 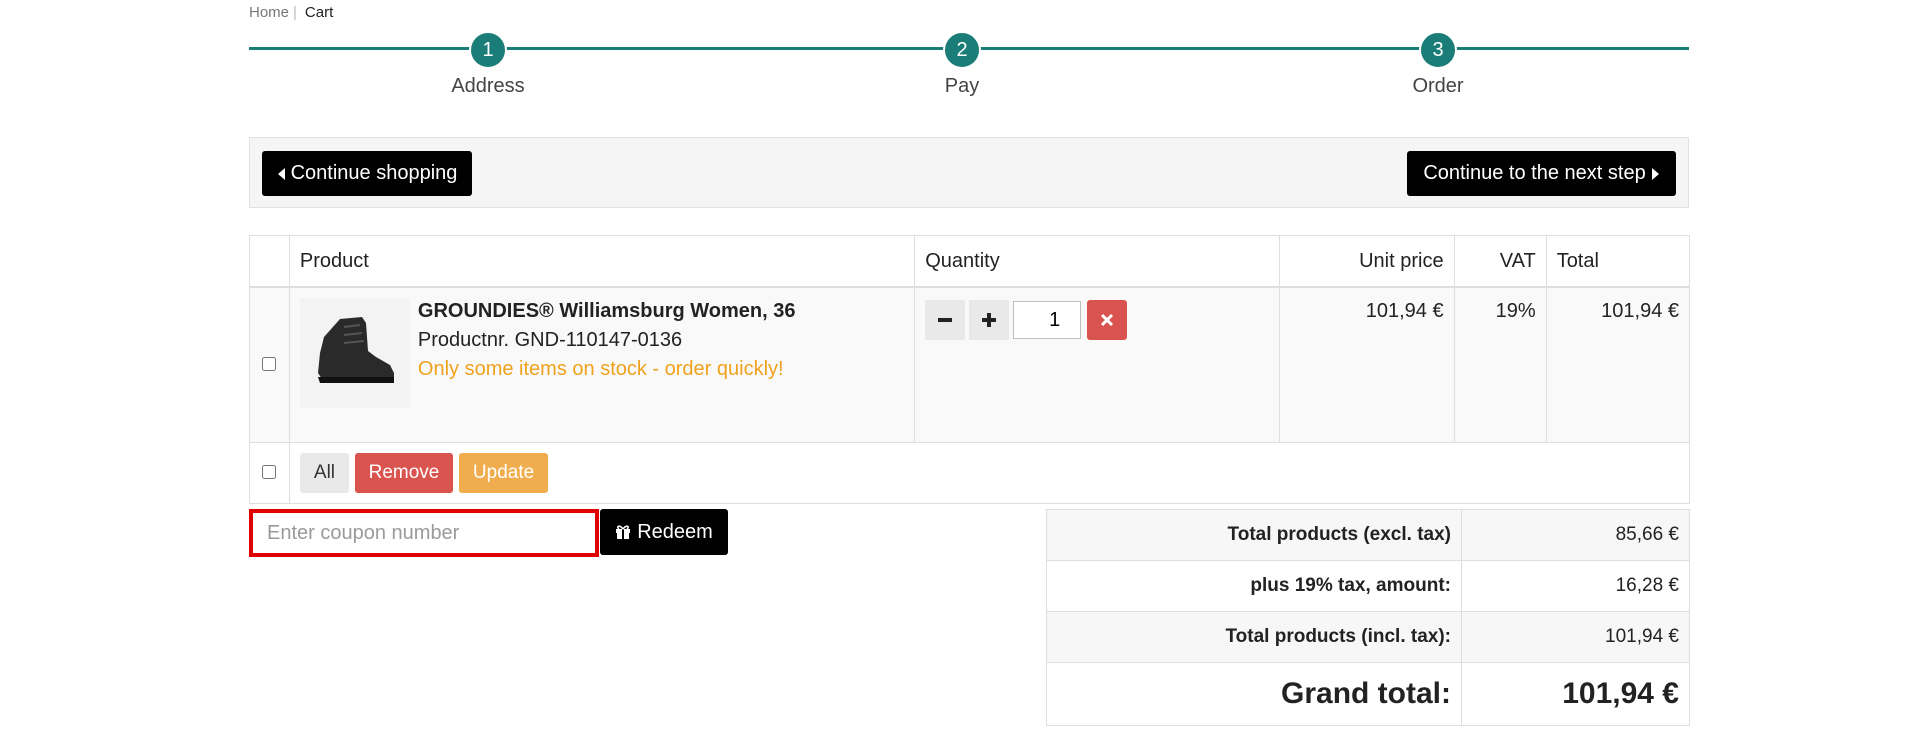 I want to click on step-number: 2, so click(x=962, y=50).